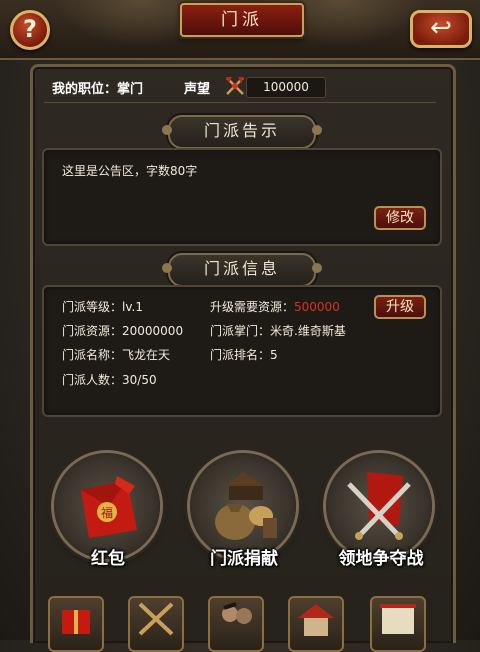 The width and height of the screenshot is (480, 652). I want to click on upgrade-button: 升级, so click(400, 307).